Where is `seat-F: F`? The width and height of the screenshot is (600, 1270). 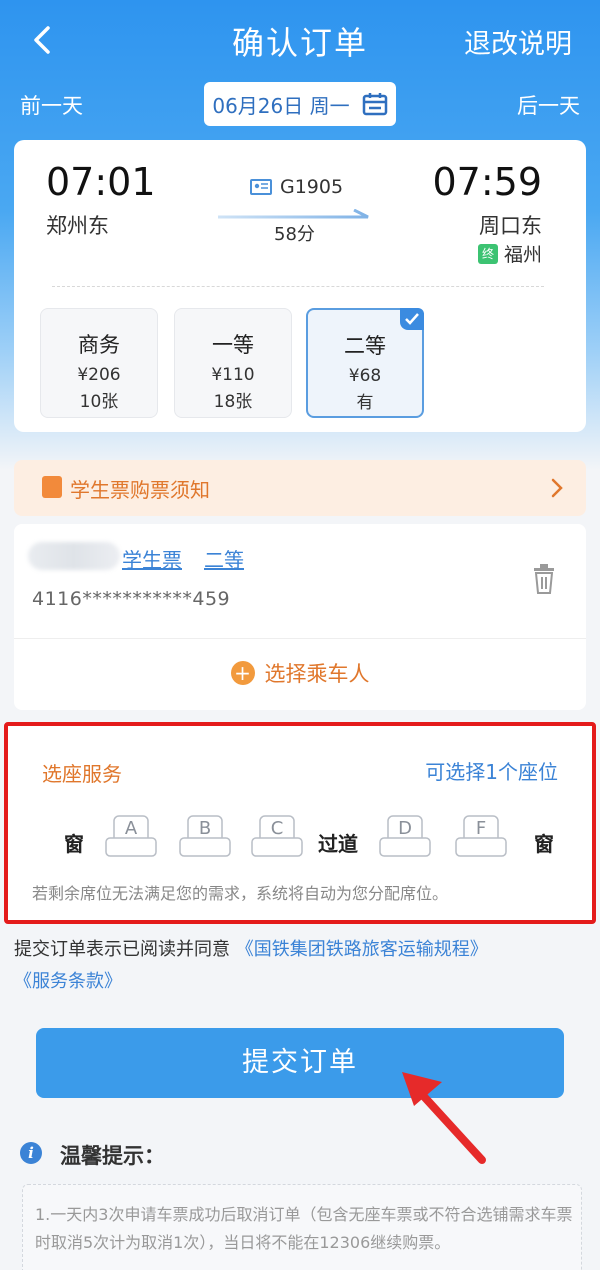
seat-F: F is located at coordinates (481, 836).